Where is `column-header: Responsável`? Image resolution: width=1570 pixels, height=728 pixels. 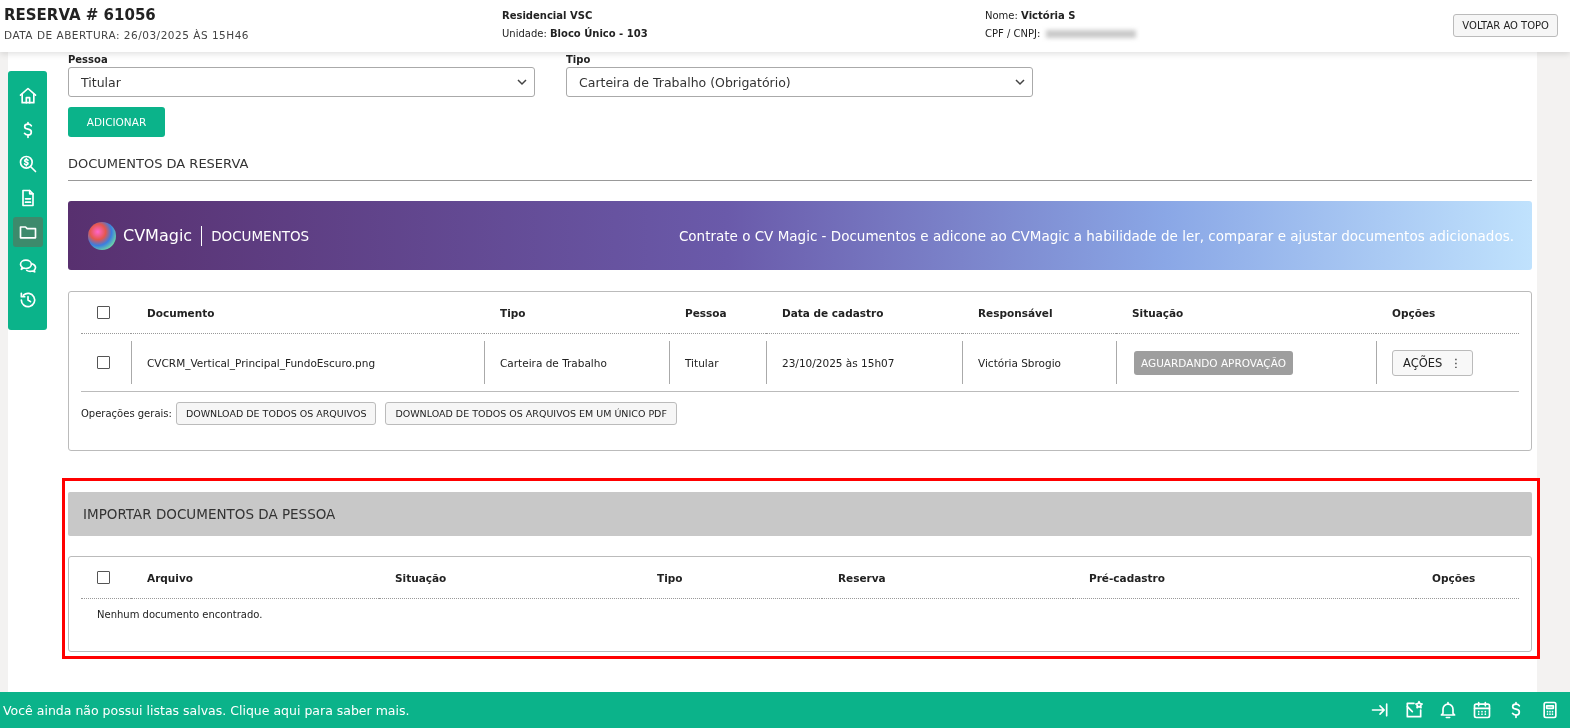
column-header: Responsável is located at coordinates (1015, 312).